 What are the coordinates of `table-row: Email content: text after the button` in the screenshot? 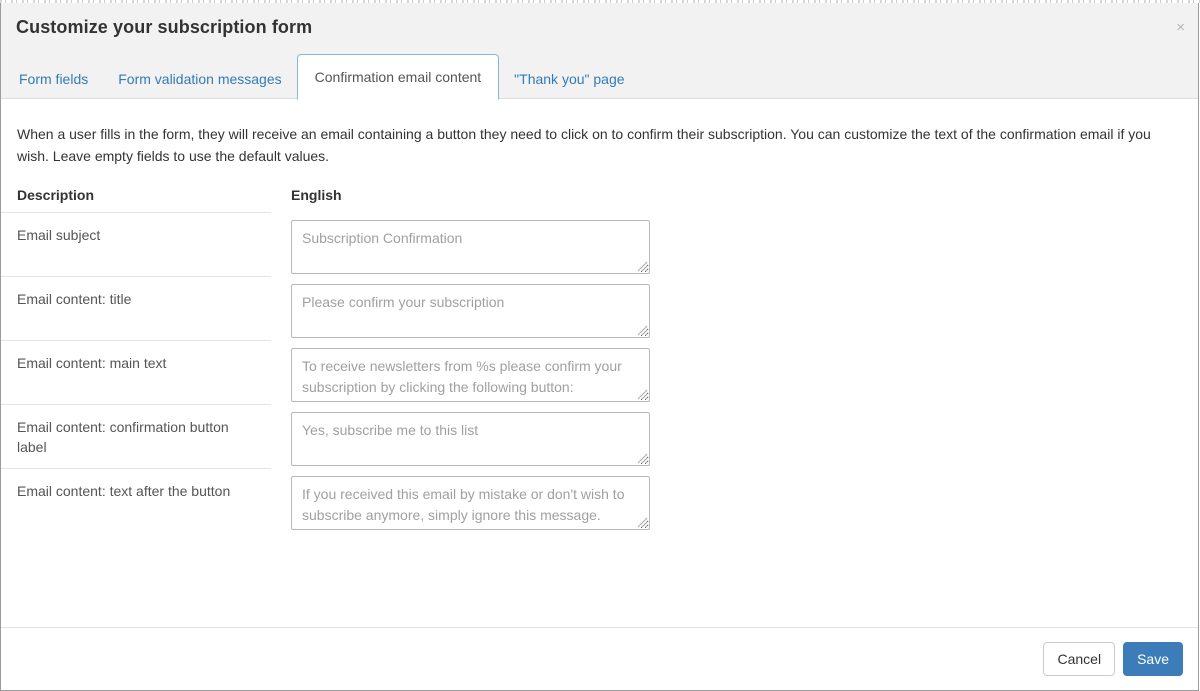 It's located at (331, 500).